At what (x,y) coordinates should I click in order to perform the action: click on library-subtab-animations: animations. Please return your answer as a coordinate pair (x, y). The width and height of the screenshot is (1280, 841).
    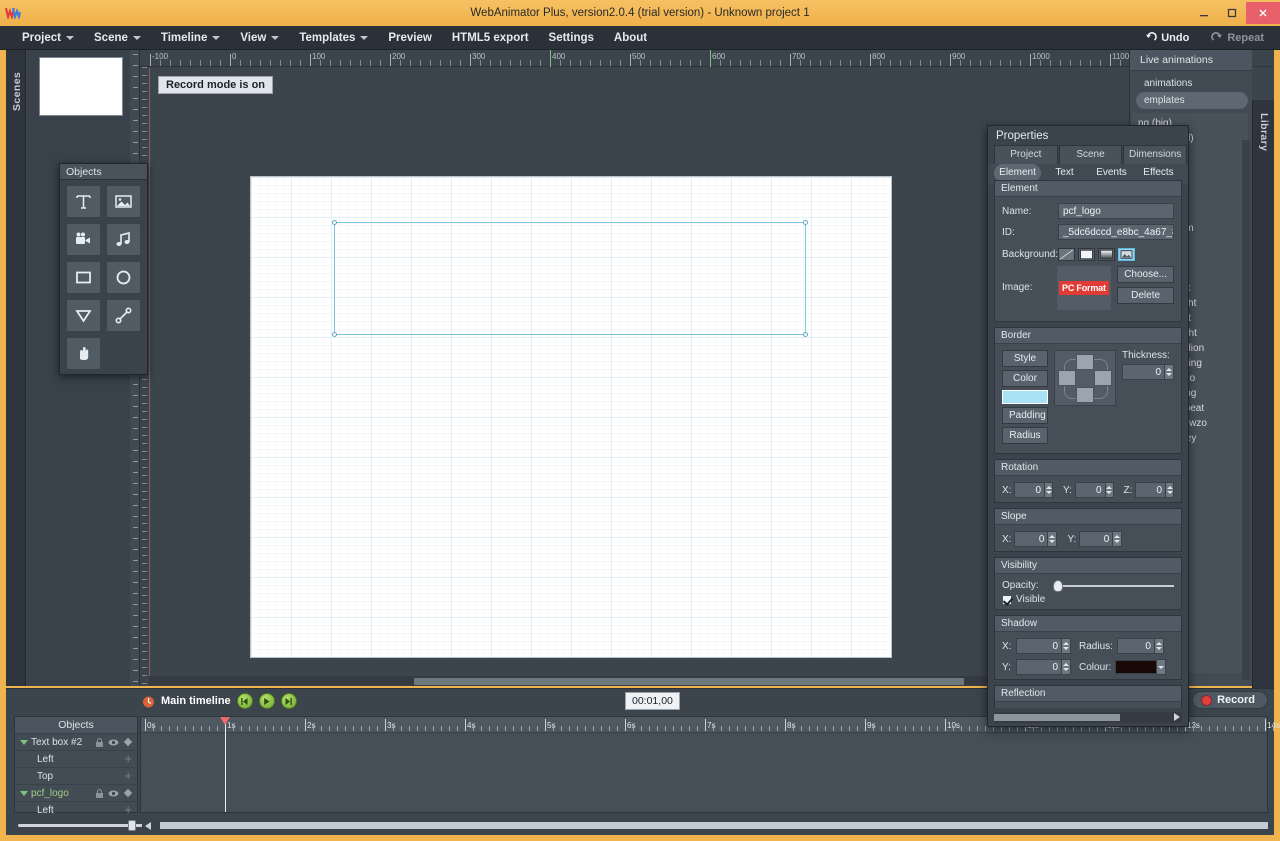
    Looking at the image, I should click on (1192, 83).